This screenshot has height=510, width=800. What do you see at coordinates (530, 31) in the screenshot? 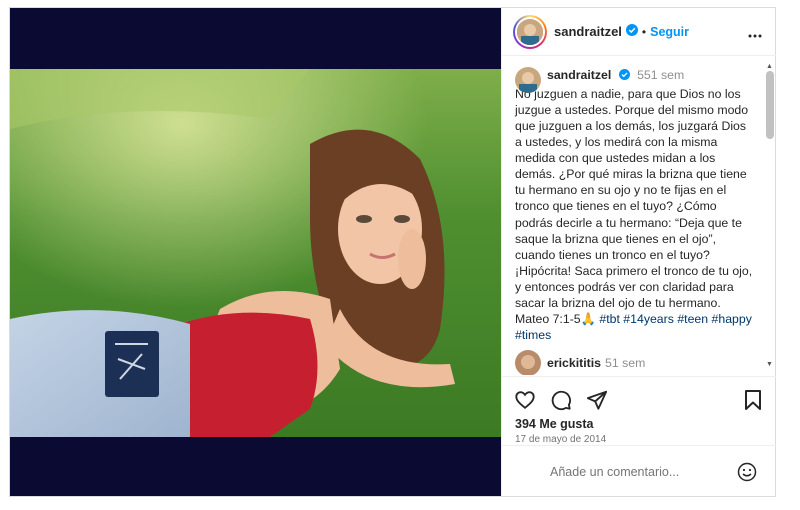
I see `author-avatar` at bounding box center [530, 31].